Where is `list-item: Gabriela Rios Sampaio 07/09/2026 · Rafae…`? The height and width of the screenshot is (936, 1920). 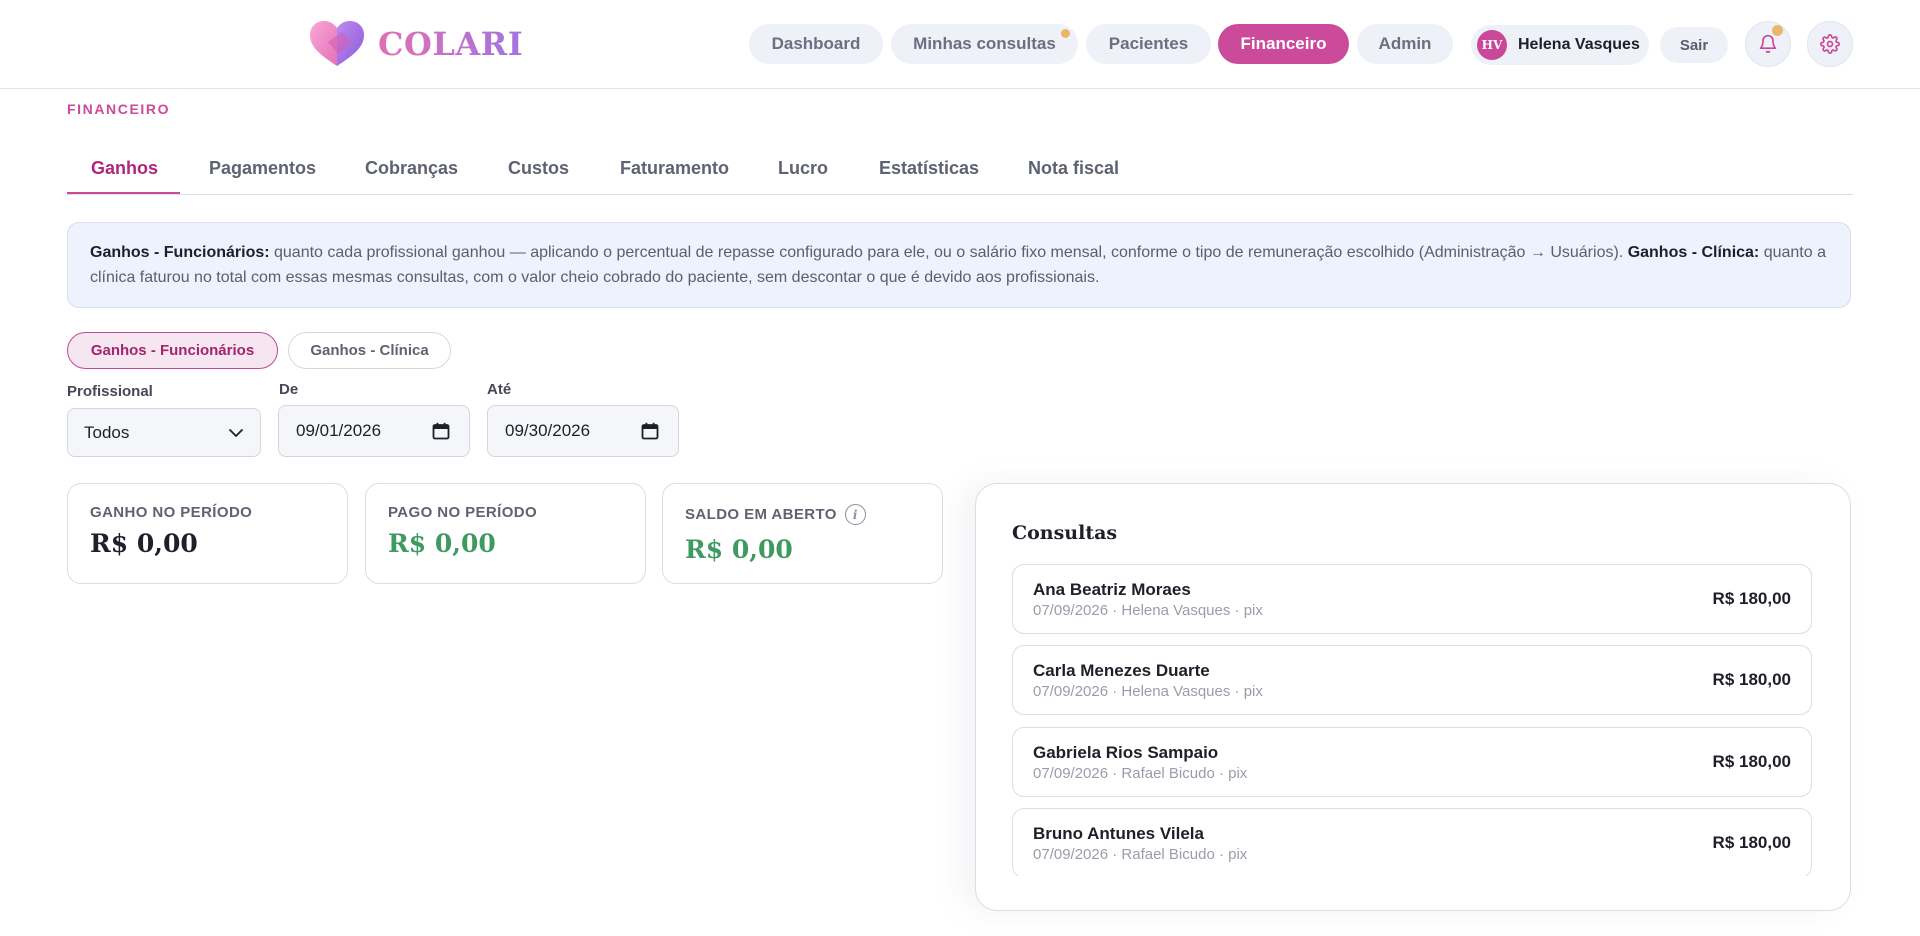 list-item: Gabriela Rios Sampaio 07/09/2026 · Rafae… is located at coordinates (1412, 762).